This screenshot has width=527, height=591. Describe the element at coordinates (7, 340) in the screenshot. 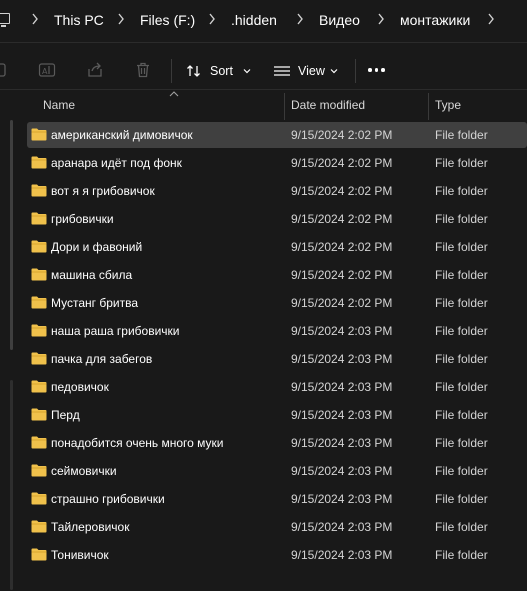

I see `navigation-pane` at that location.